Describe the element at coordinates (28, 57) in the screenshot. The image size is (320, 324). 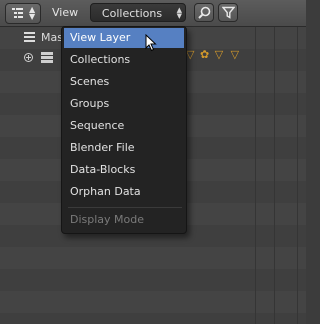
I see `expand-plus-icon` at that location.